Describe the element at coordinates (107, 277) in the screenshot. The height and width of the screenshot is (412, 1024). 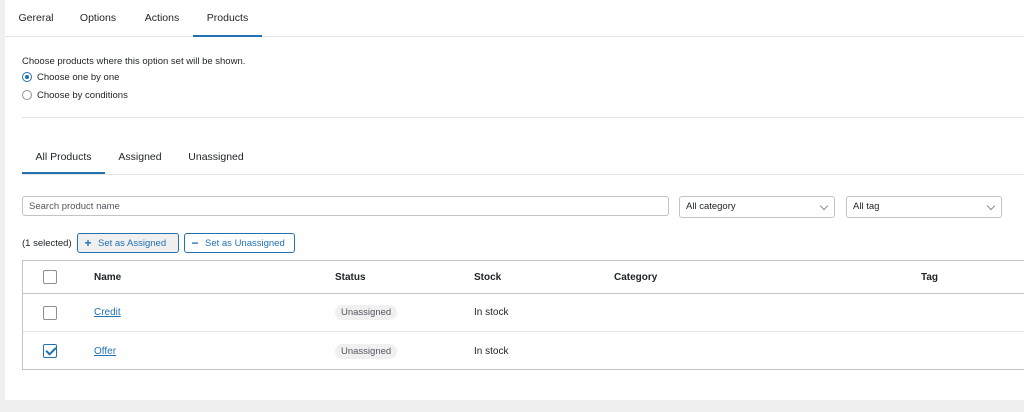
I see `column-header-name: Name` at that location.